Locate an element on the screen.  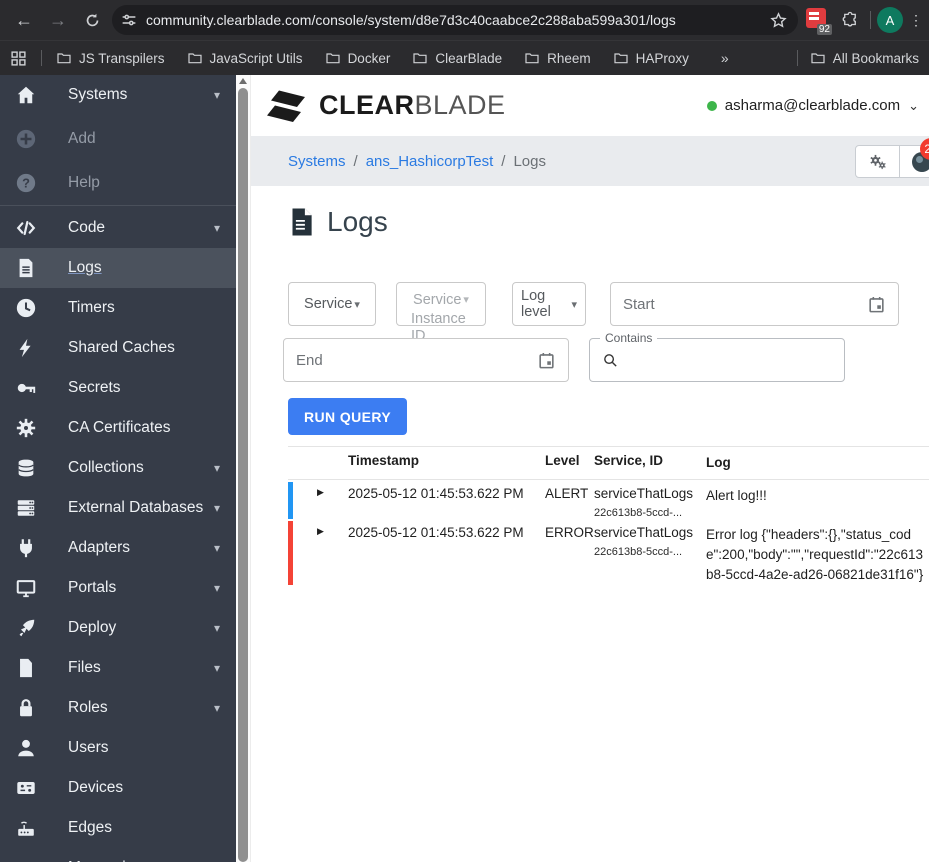
bookmark-item: JavaScript Utils is located at coordinates (245, 58).